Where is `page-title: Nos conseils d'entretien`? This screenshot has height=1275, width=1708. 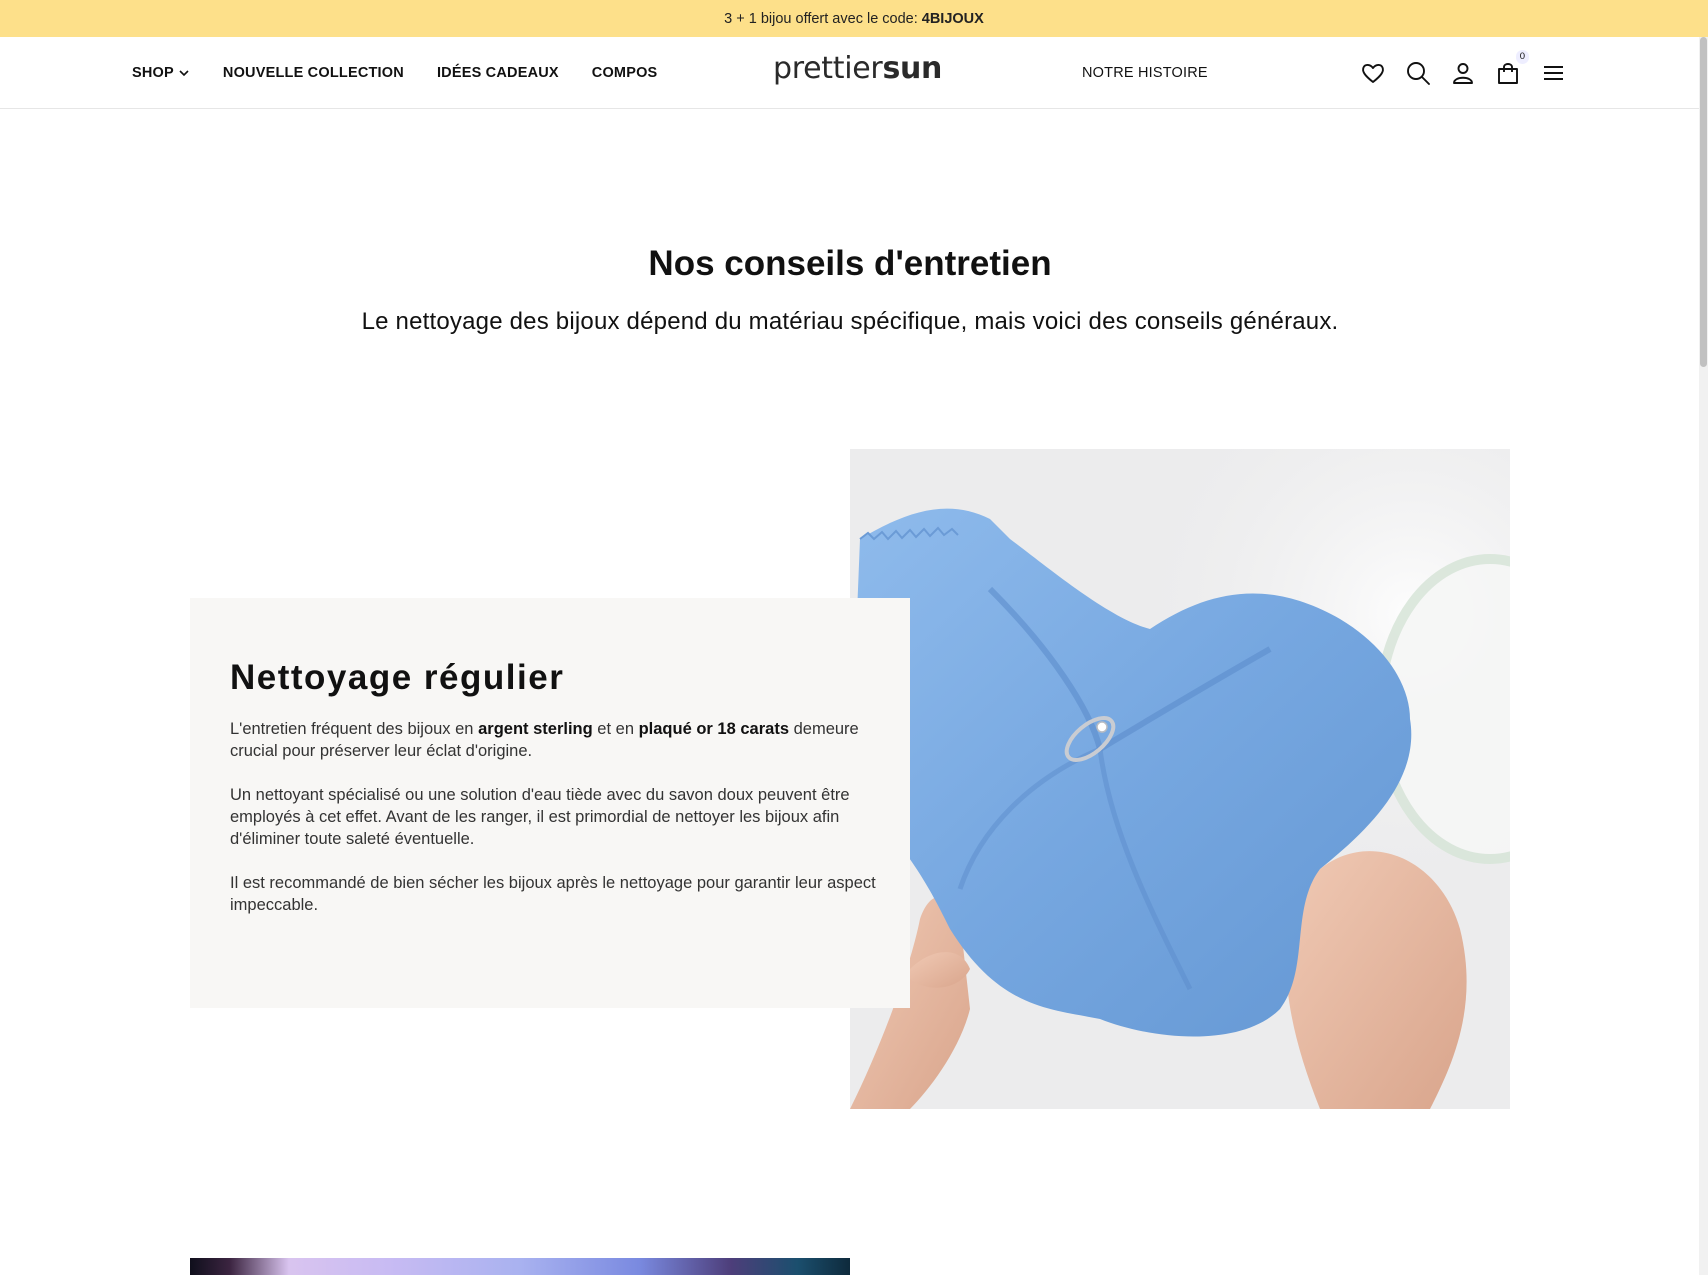 page-title: Nos conseils d'entretien is located at coordinates (850, 263).